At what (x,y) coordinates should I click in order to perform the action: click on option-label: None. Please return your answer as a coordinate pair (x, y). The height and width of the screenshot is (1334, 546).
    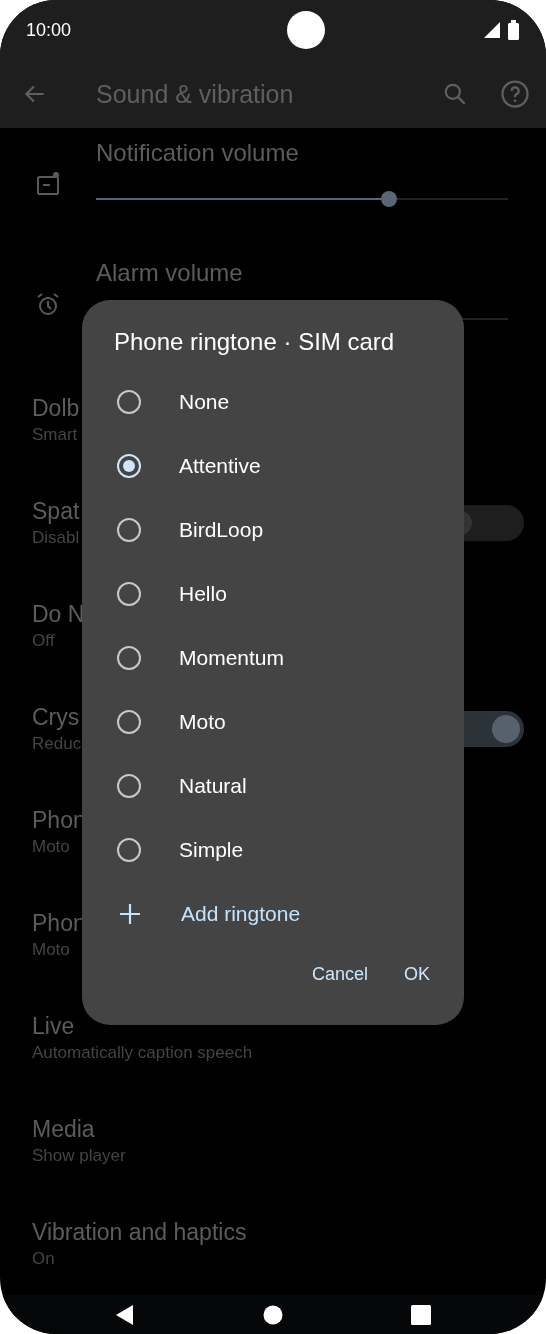
    Looking at the image, I should click on (204, 402).